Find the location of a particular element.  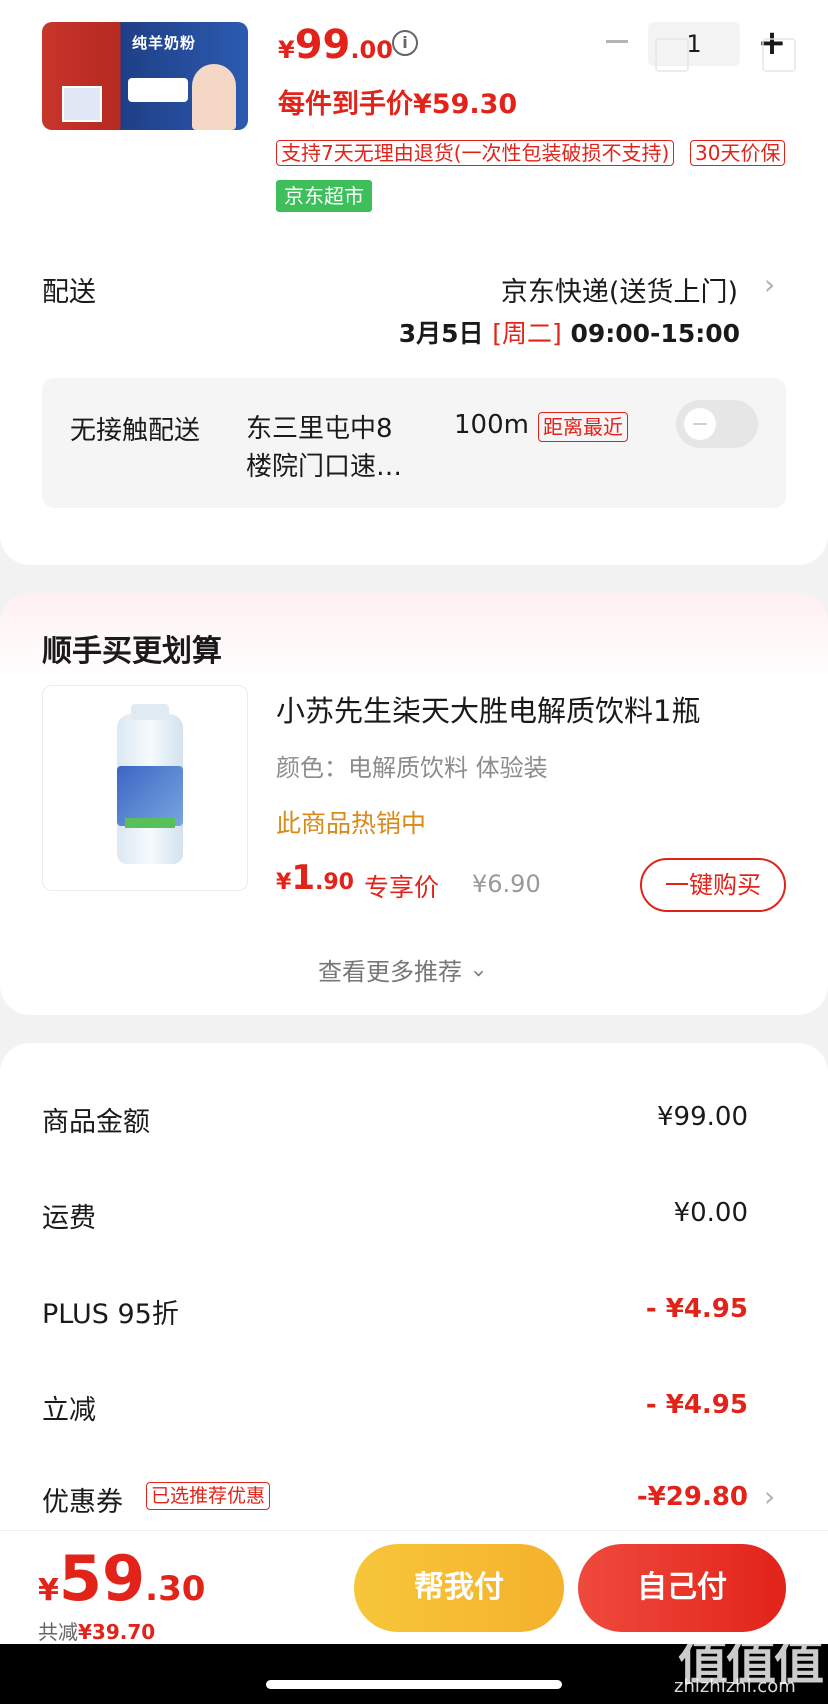

return-policy-tag: 支持7天无理由退货(一次性包装破损不支持) is located at coordinates (475, 153).